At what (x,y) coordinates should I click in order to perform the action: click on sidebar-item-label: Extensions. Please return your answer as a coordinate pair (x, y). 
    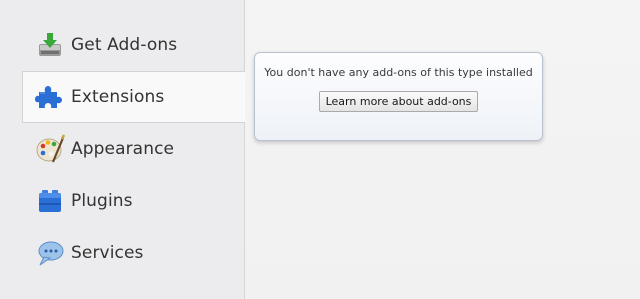
    Looking at the image, I should click on (118, 97).